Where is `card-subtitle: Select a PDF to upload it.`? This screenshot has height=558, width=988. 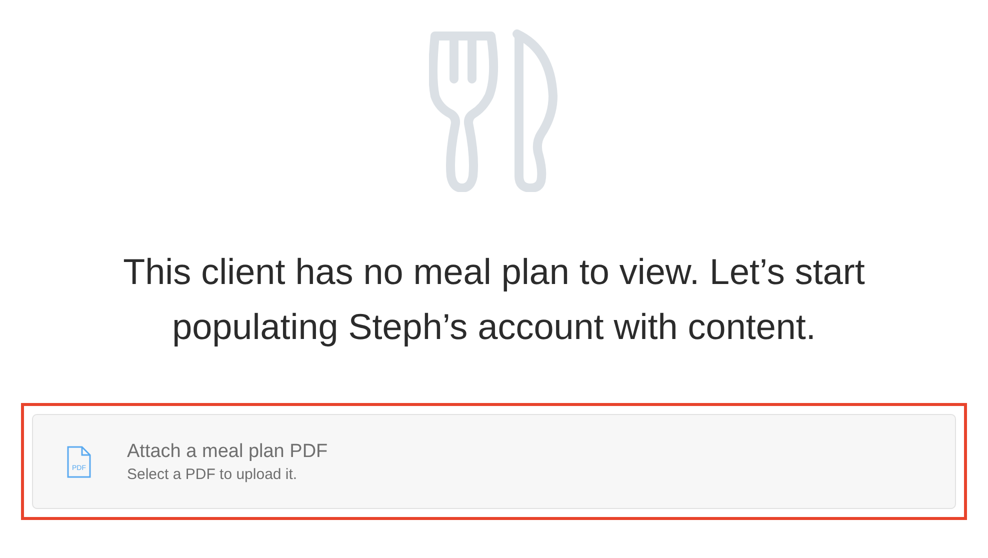 card-subtitle: Select a PDF to upload it. is located at coordinates (212, 474).